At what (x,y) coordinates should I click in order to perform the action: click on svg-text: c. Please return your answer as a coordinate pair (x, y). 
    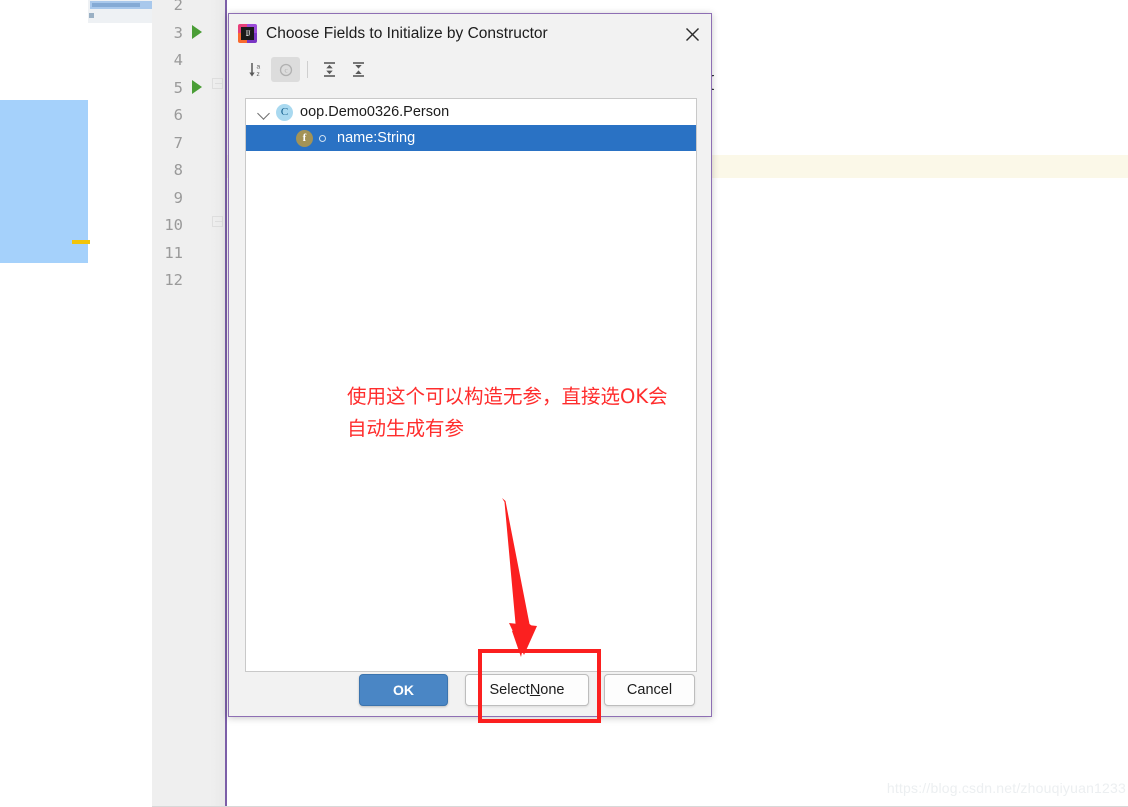
    Looking at the image, I should click on (285, 70).